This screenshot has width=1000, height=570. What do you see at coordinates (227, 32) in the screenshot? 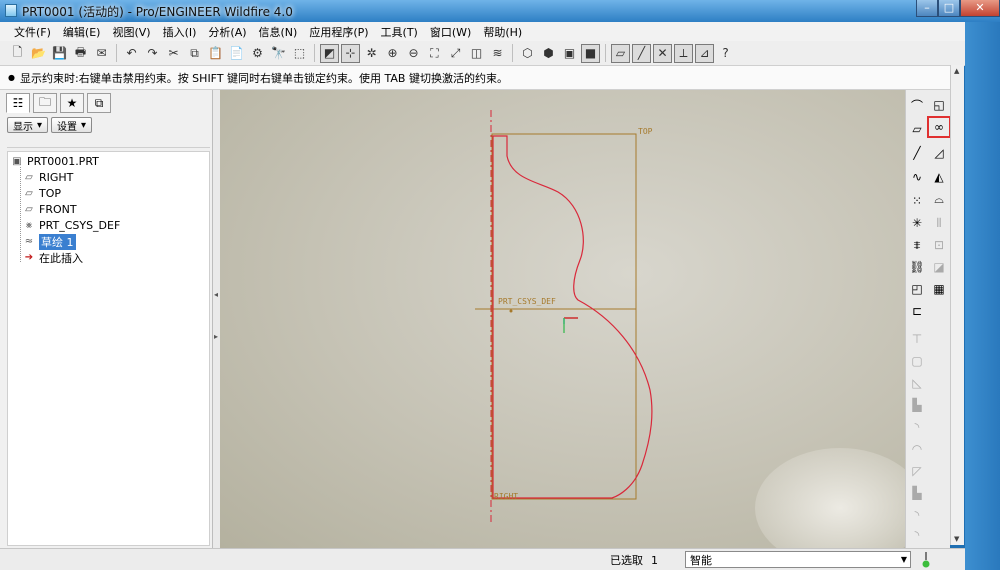
I see `menu-analysis: 分析(A)` at bounding box center [227, 32].